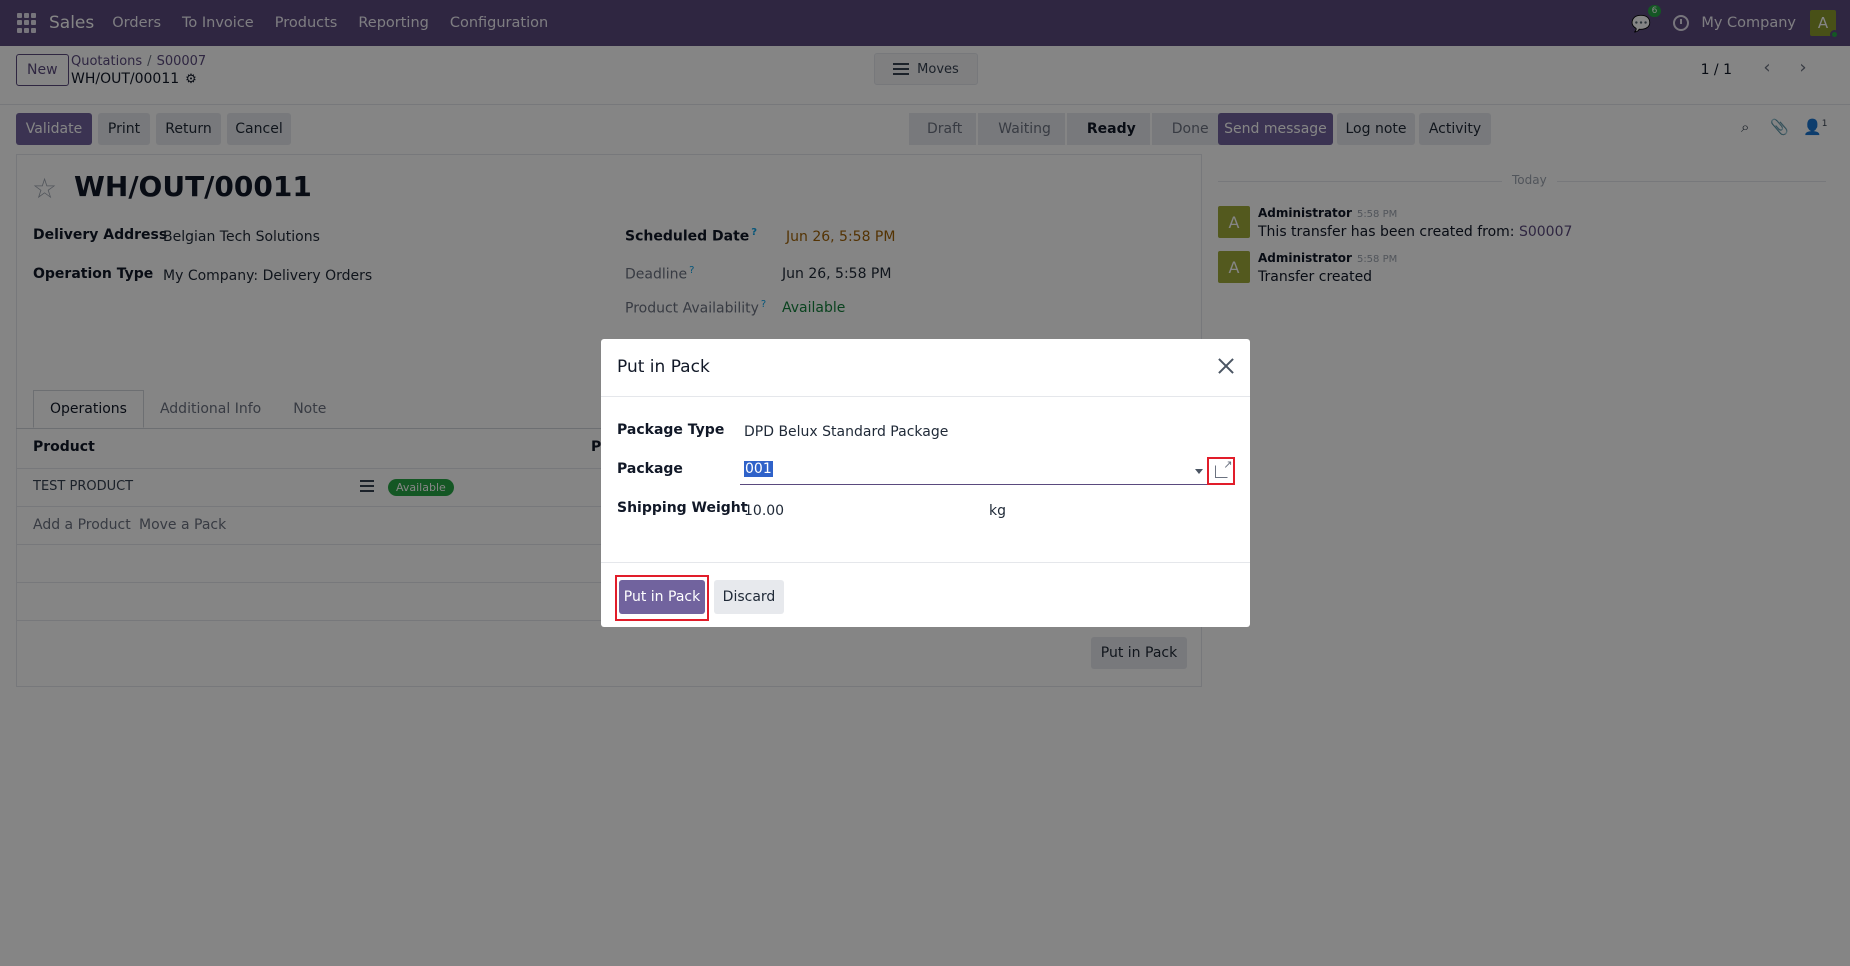 This screenshot has height=966, width=1850. I want to click on external-link-icon, so click(1223, 468).